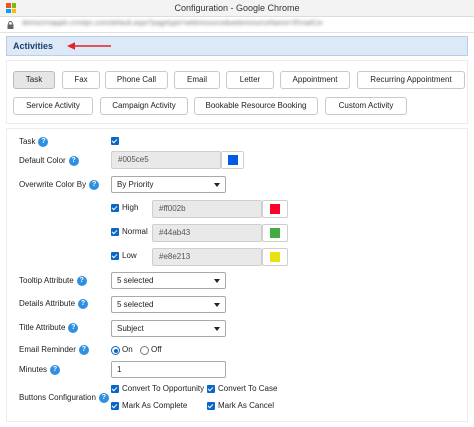 The height and width of the screenshot is (427, 474). I want to click on mark-as-cancel-label: Mark As Cancel, so click(246, 405).